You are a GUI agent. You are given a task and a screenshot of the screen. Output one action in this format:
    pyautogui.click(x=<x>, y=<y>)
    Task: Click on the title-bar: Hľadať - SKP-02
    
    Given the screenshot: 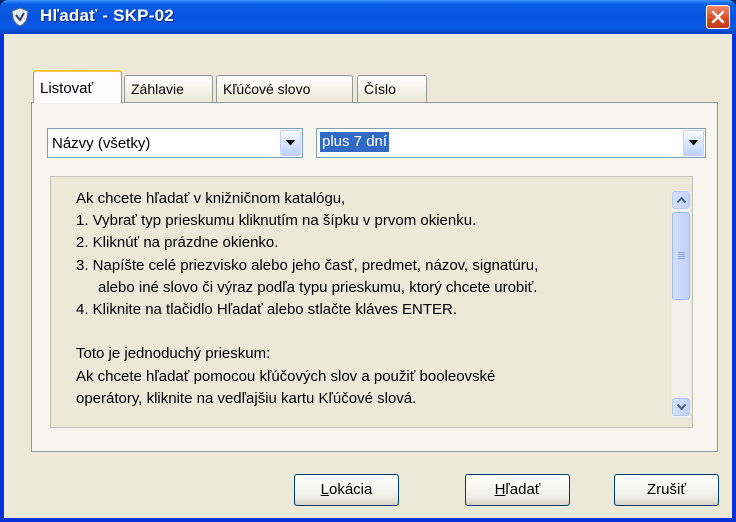 What is the action you would take?
    pyautogui.click(x=368, y=17)
    